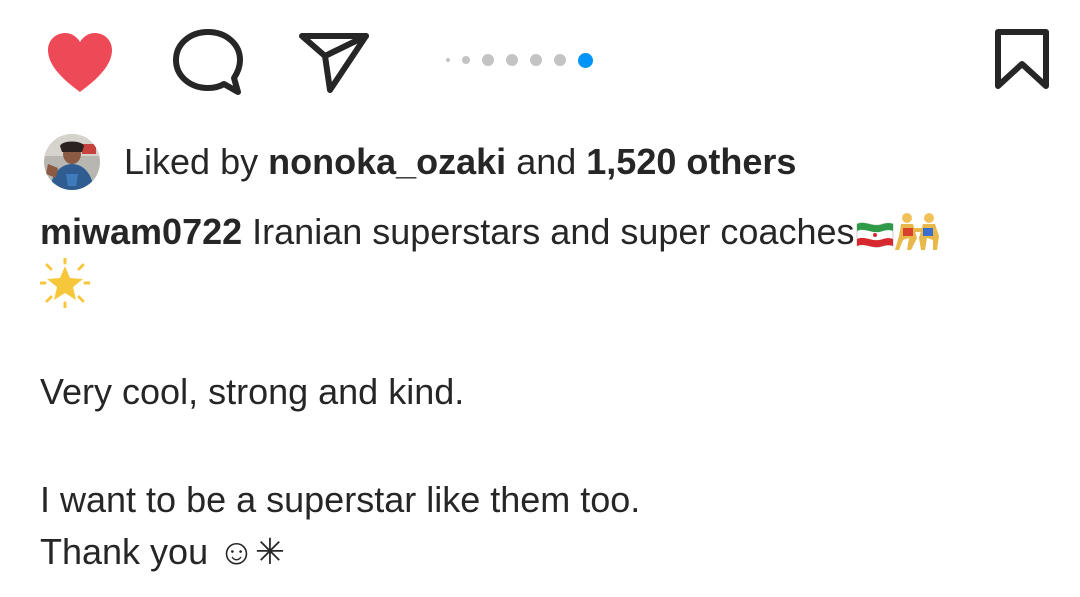  I want to click on likes-prefix: Liked by, so click(191, 161).